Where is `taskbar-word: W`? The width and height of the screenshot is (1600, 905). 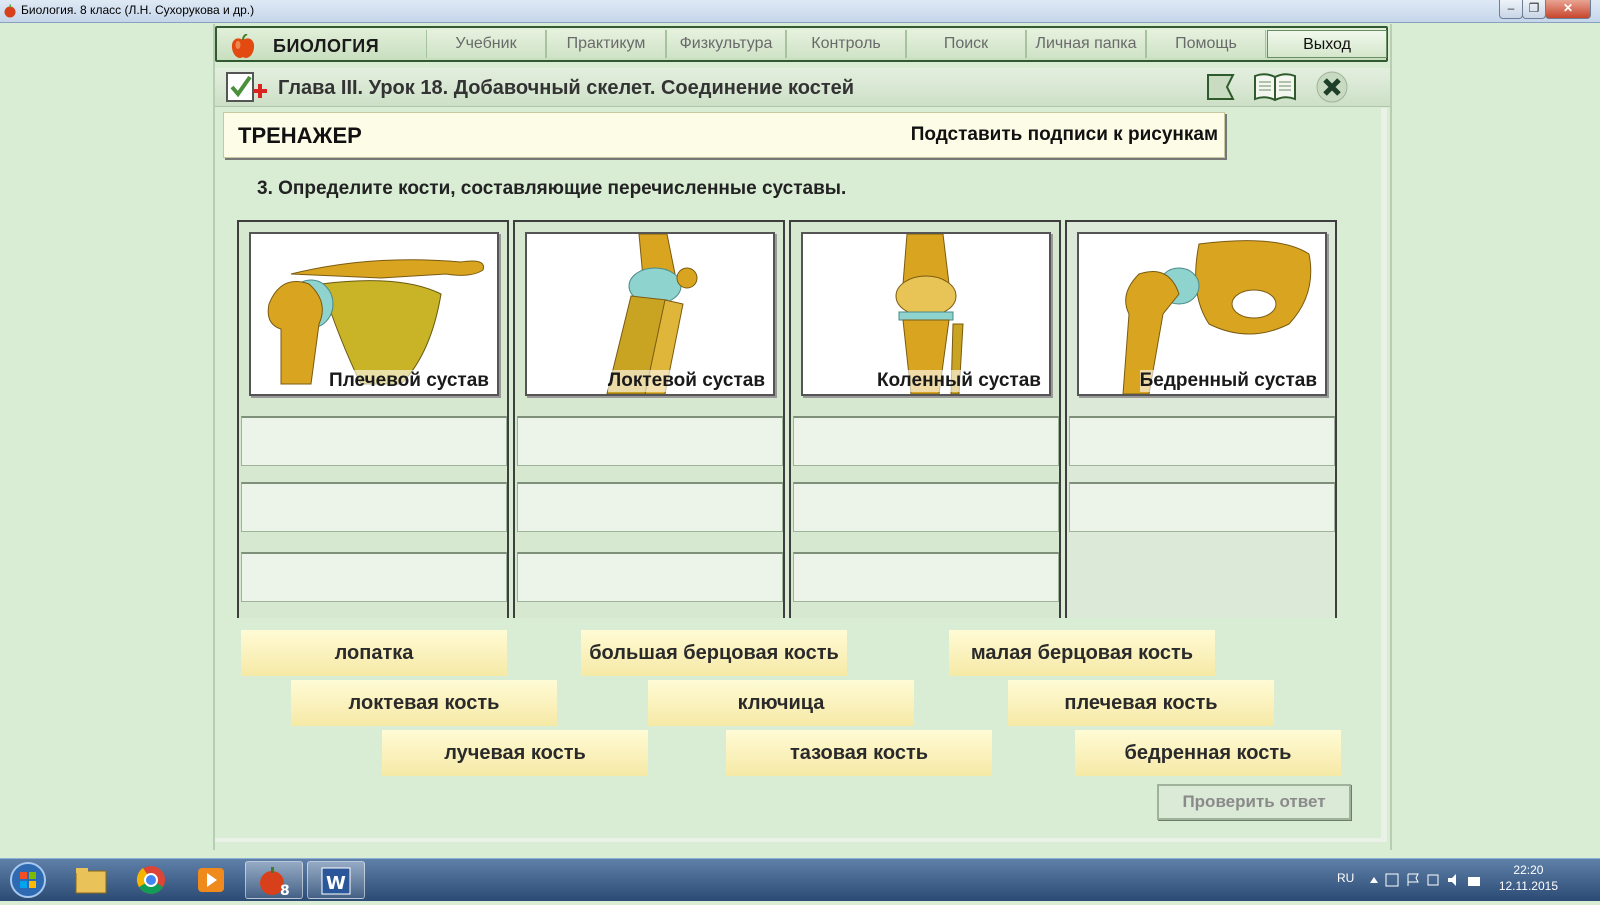
taskbar-word: W is located at coordinates (336, 880).